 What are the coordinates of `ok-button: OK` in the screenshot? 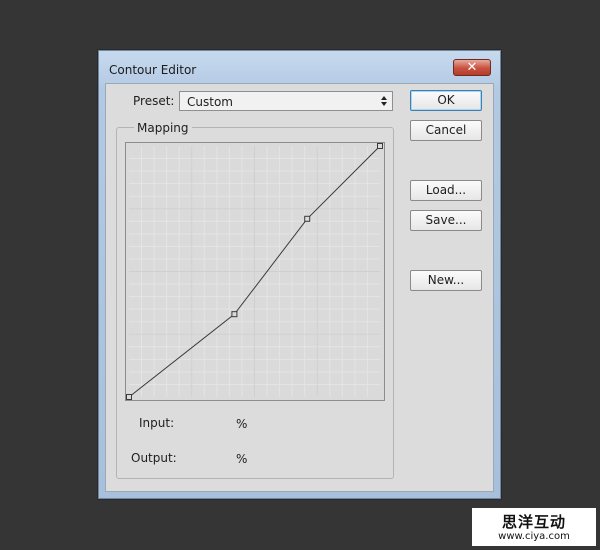 It's located at (446, 100).